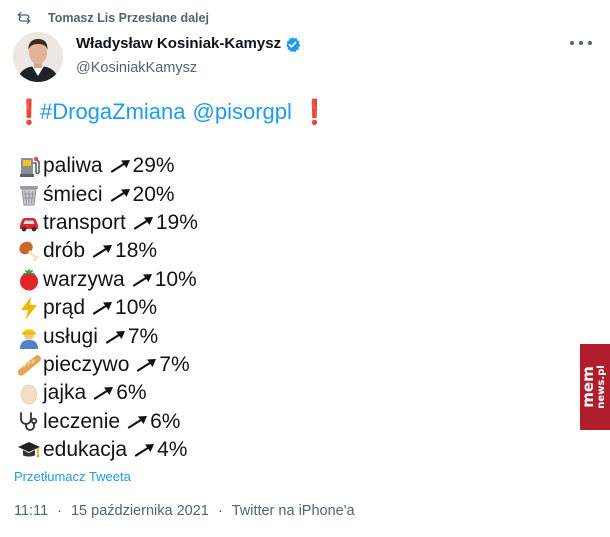 Image resolution: width=610 pixels, height=537 pixels. What do you see at coordinates (140, 511) in the screenshot?
I see `tweet-date: 15 października 2021` at bounding box center [140, 511].